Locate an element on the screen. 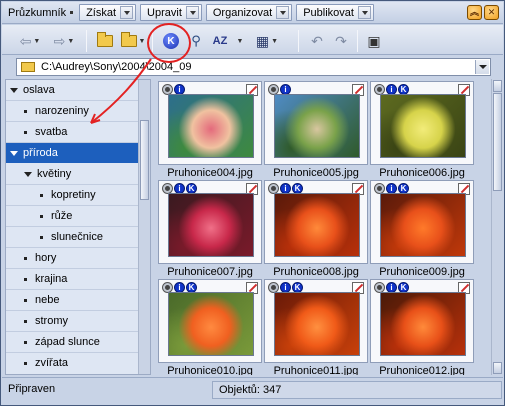 The image size is (505, 406). tree-item-ruze: růže is located at coordinates (72, 216).